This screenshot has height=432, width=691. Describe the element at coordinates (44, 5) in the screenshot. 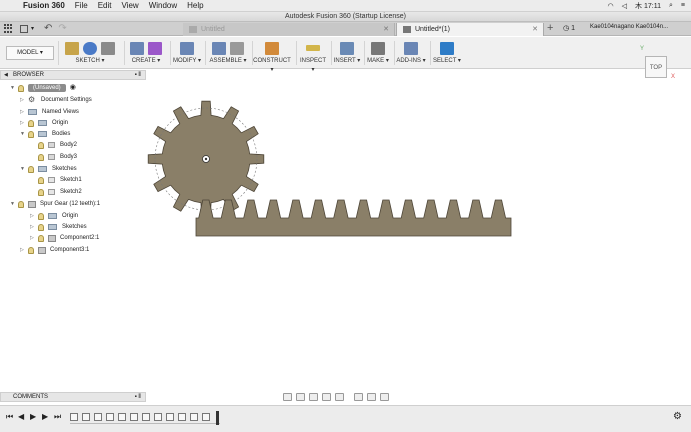

I see `app-menu: Fusion 360` at that location.